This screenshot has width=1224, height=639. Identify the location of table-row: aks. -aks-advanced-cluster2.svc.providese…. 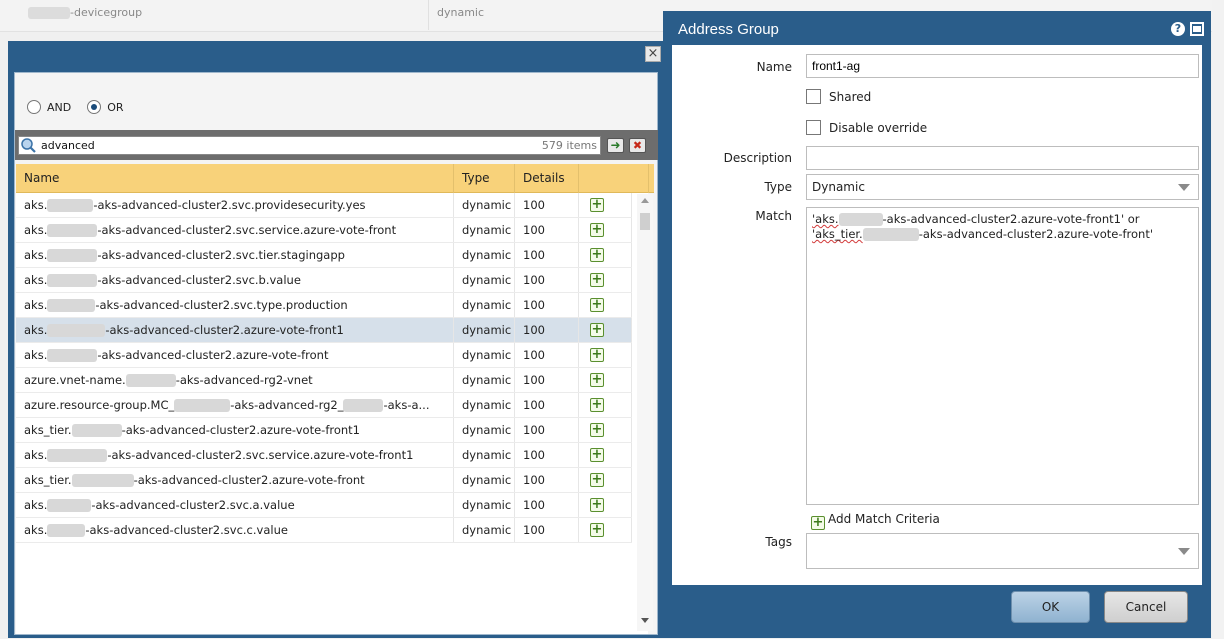
(324, 205).